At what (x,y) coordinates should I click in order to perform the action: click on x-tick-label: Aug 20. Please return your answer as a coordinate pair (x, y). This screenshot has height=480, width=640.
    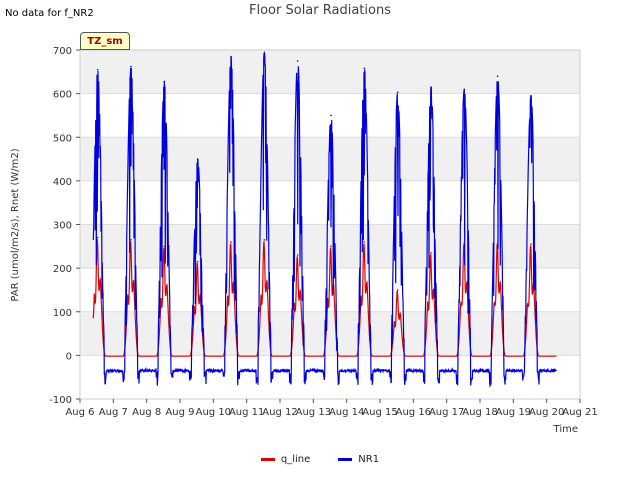
    Looking at the image, I should click on (546, 412).